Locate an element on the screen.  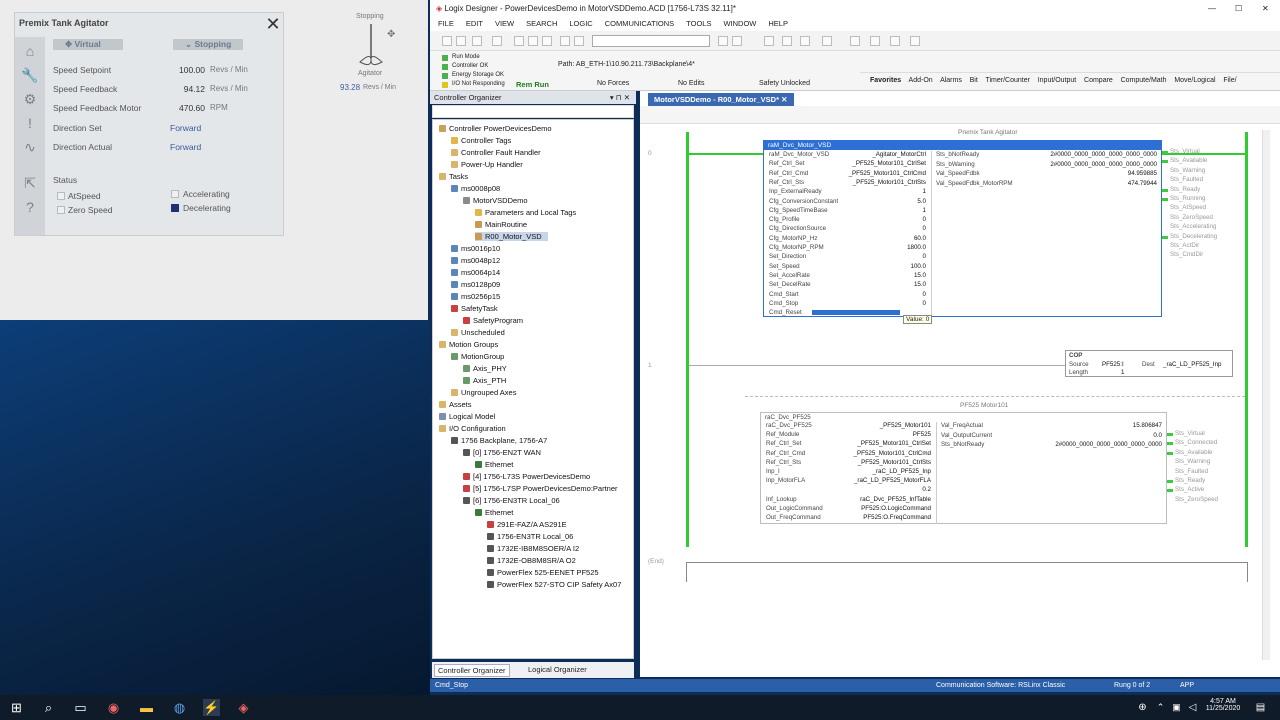
open-icon is located at coordinates (461, 41).